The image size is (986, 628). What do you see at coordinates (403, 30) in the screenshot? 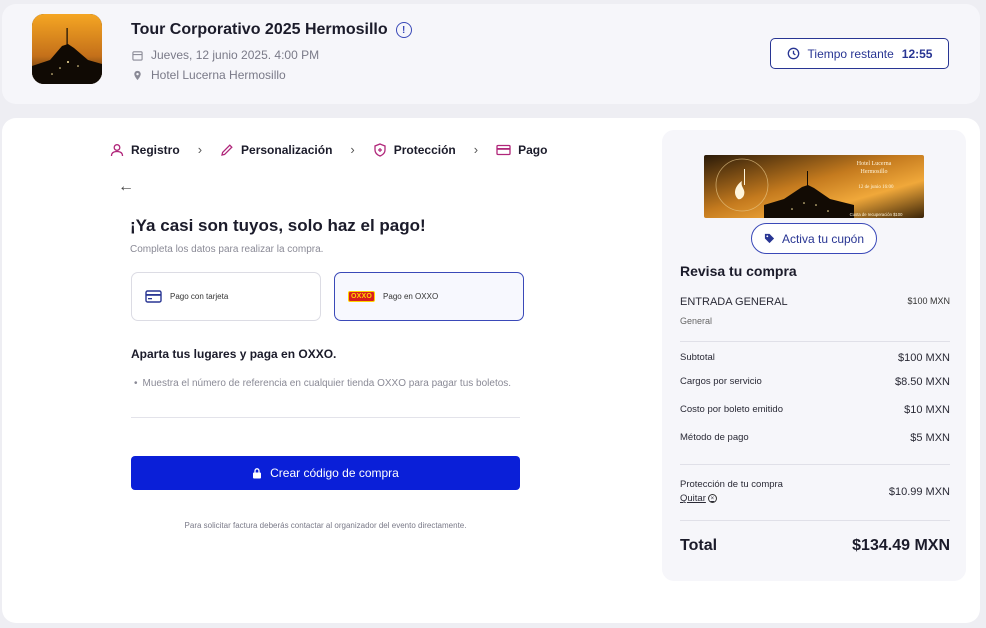
I see `info-icon: !` at bounding box center [403, 30].